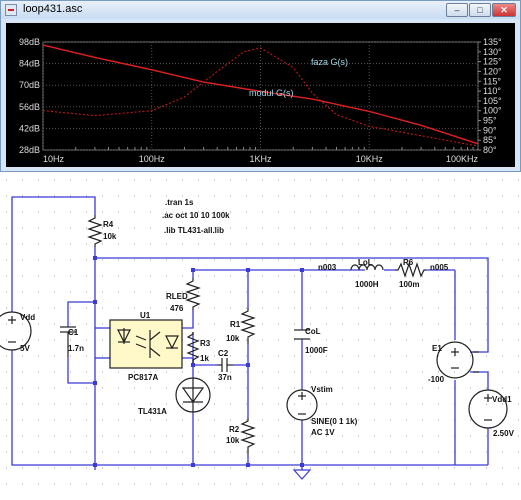 This screenshot has width=521, height=500. What do you see at coordinates (53, 9) in the screenshot?
I see `window-title: loop431.asc` at bounding box center [53, 9].